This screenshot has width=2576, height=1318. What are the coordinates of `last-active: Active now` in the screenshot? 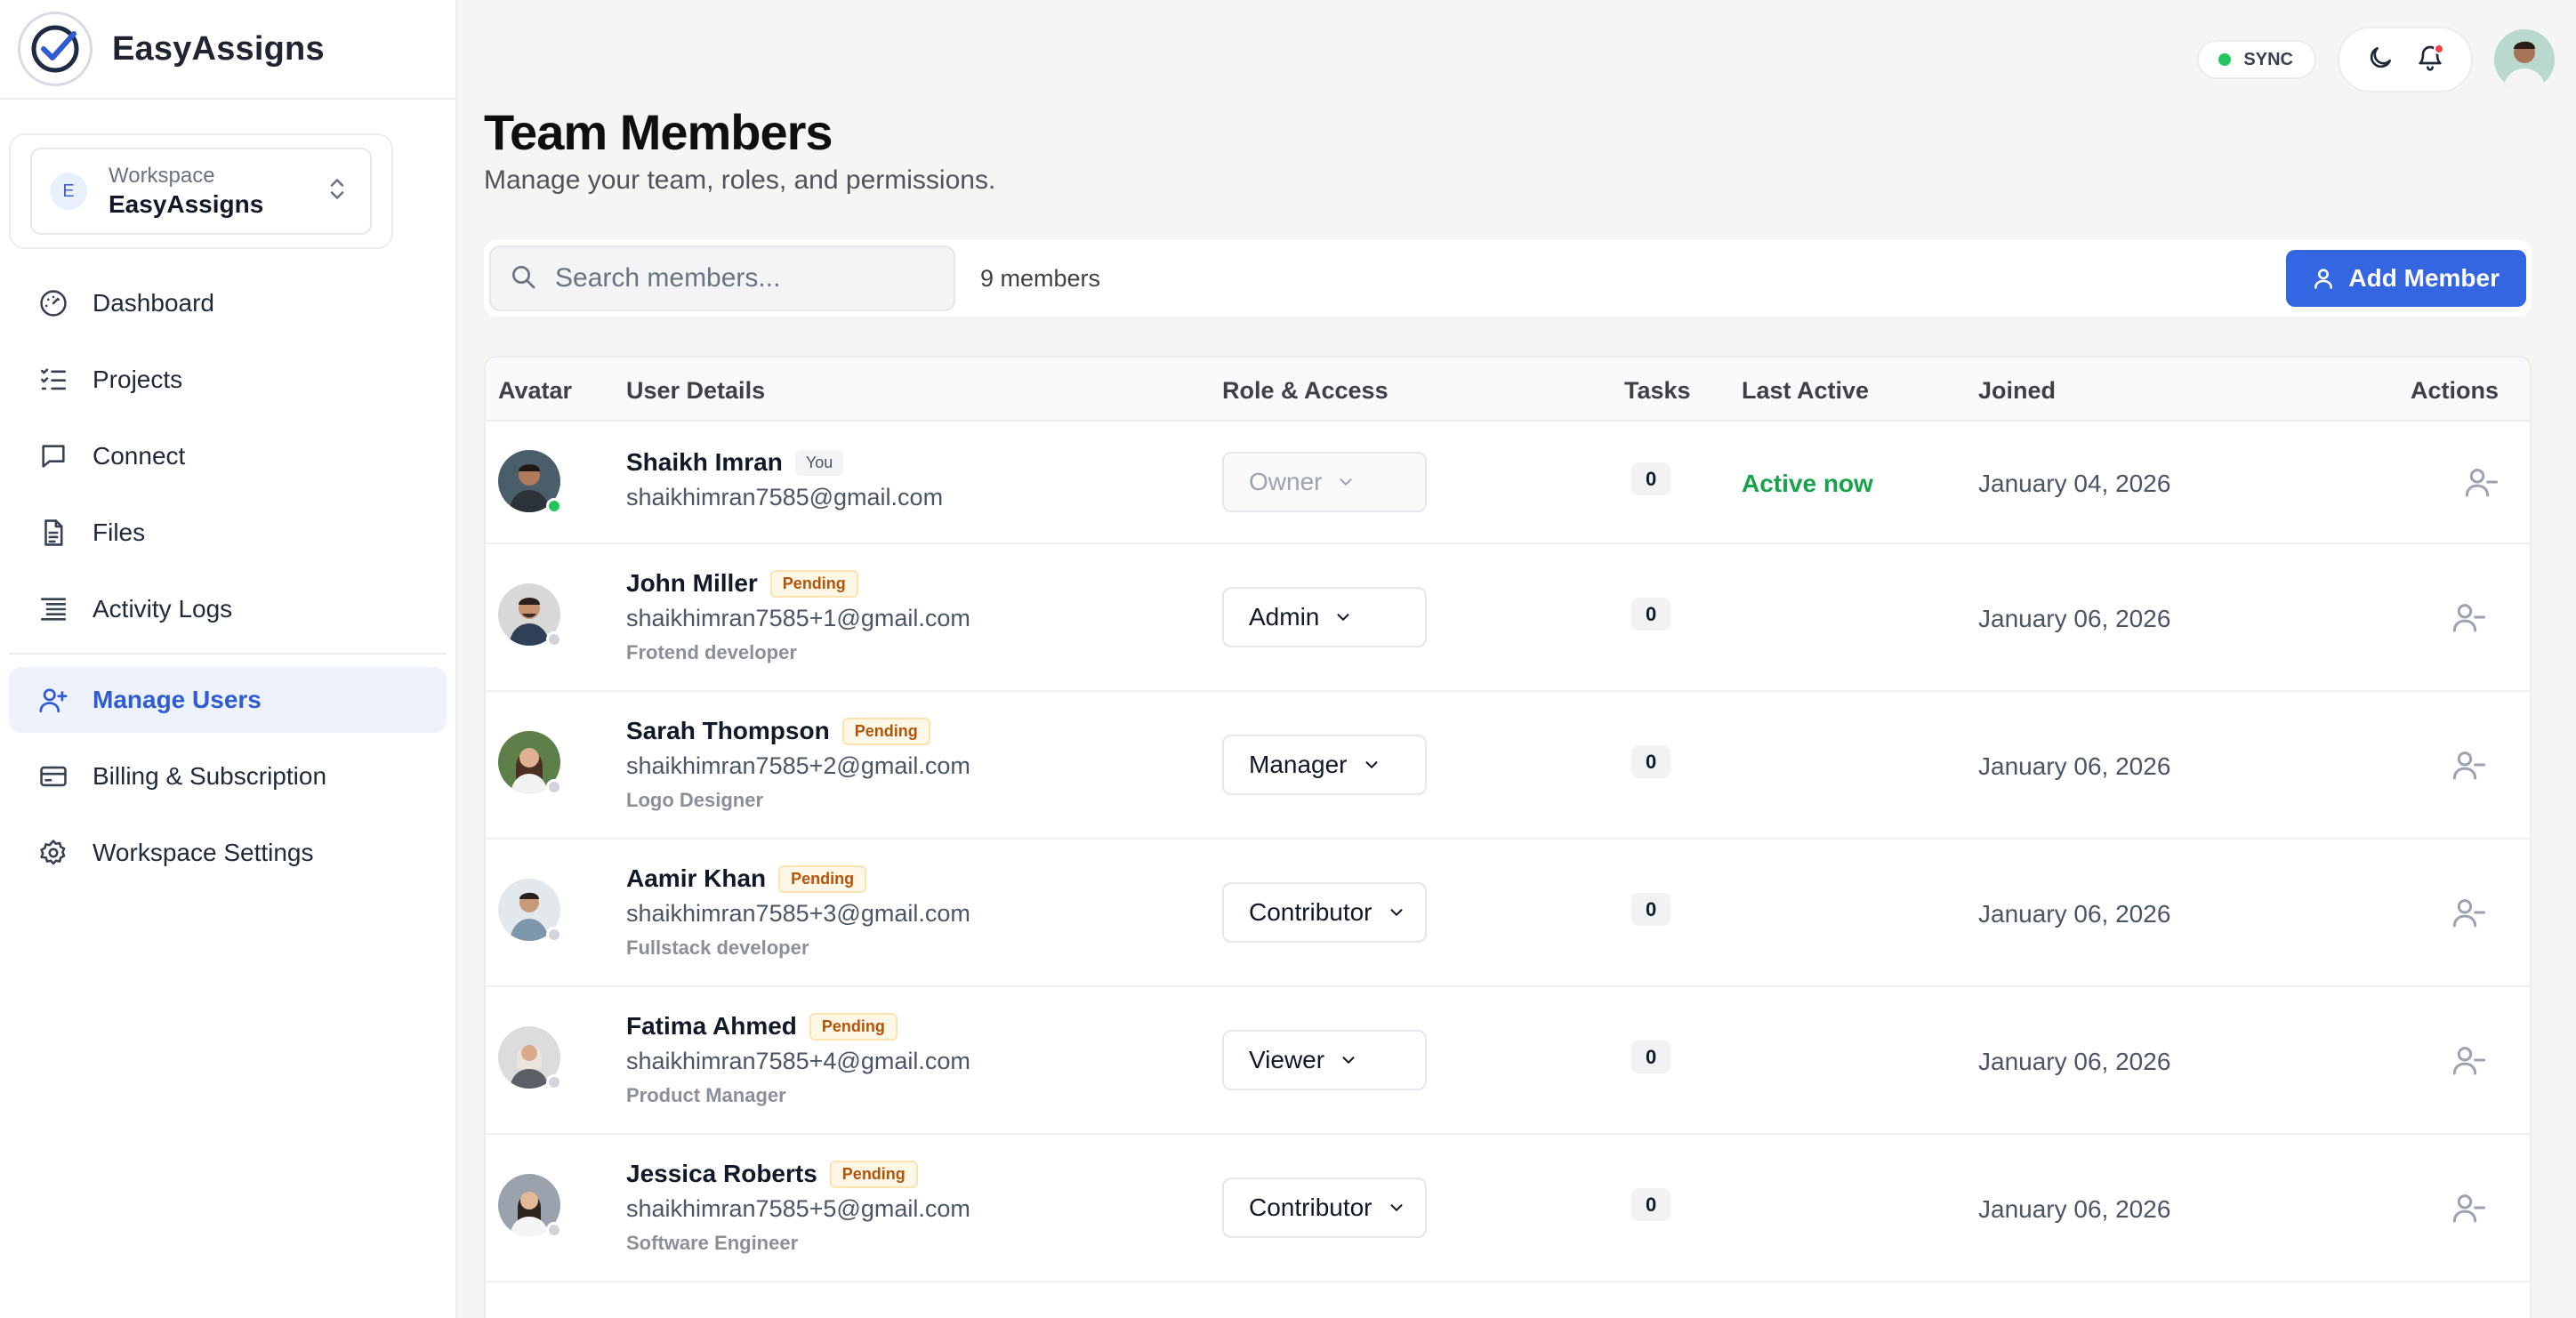 It's located at (1807, 483).